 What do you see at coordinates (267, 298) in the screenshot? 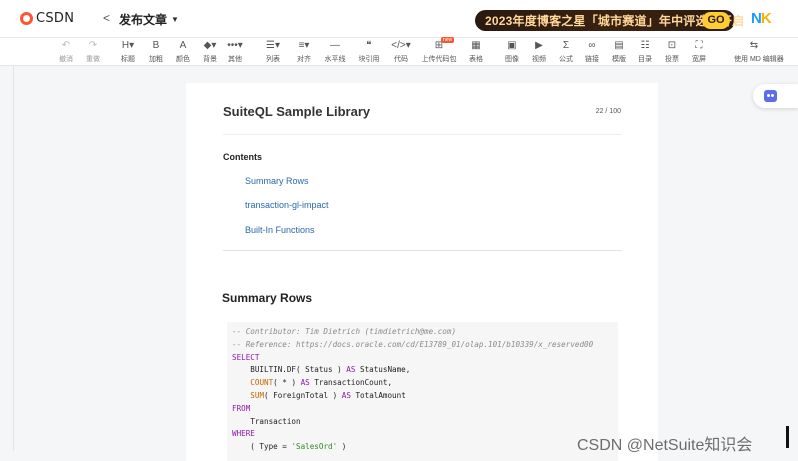
I see `section-heading: Summary Rows` at bounding box center [267, 298].